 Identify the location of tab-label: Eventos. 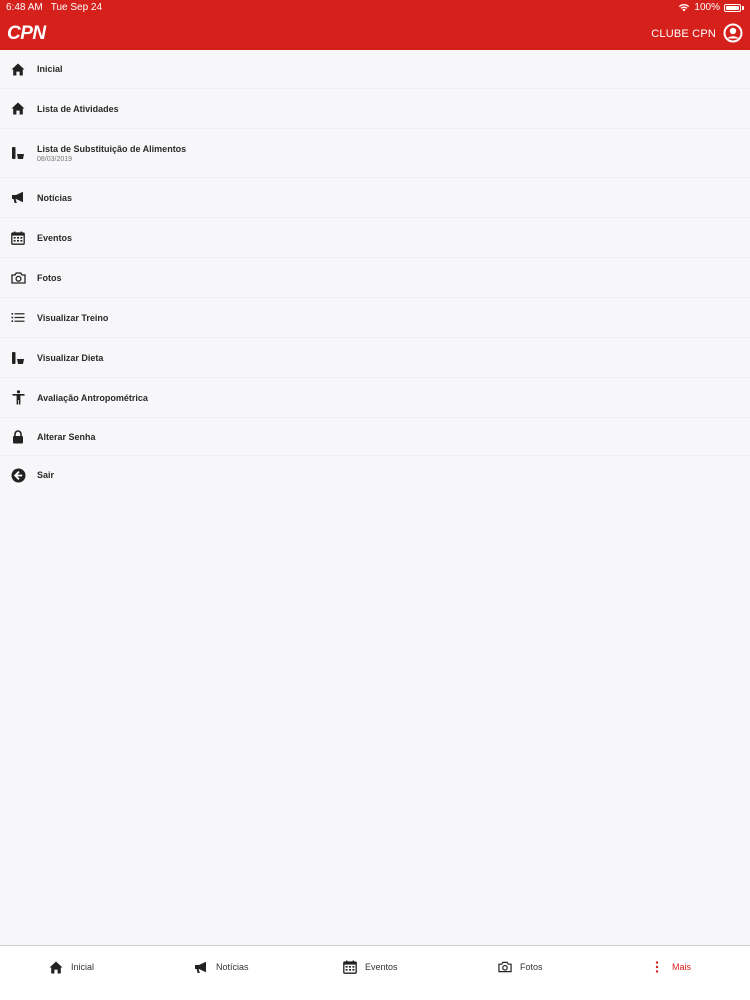
(381, 967).